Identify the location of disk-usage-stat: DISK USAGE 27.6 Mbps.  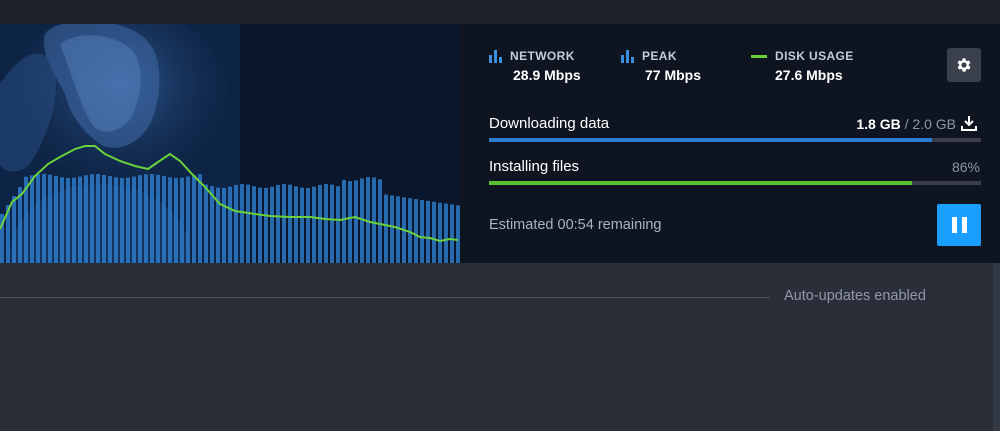
(802, 65).